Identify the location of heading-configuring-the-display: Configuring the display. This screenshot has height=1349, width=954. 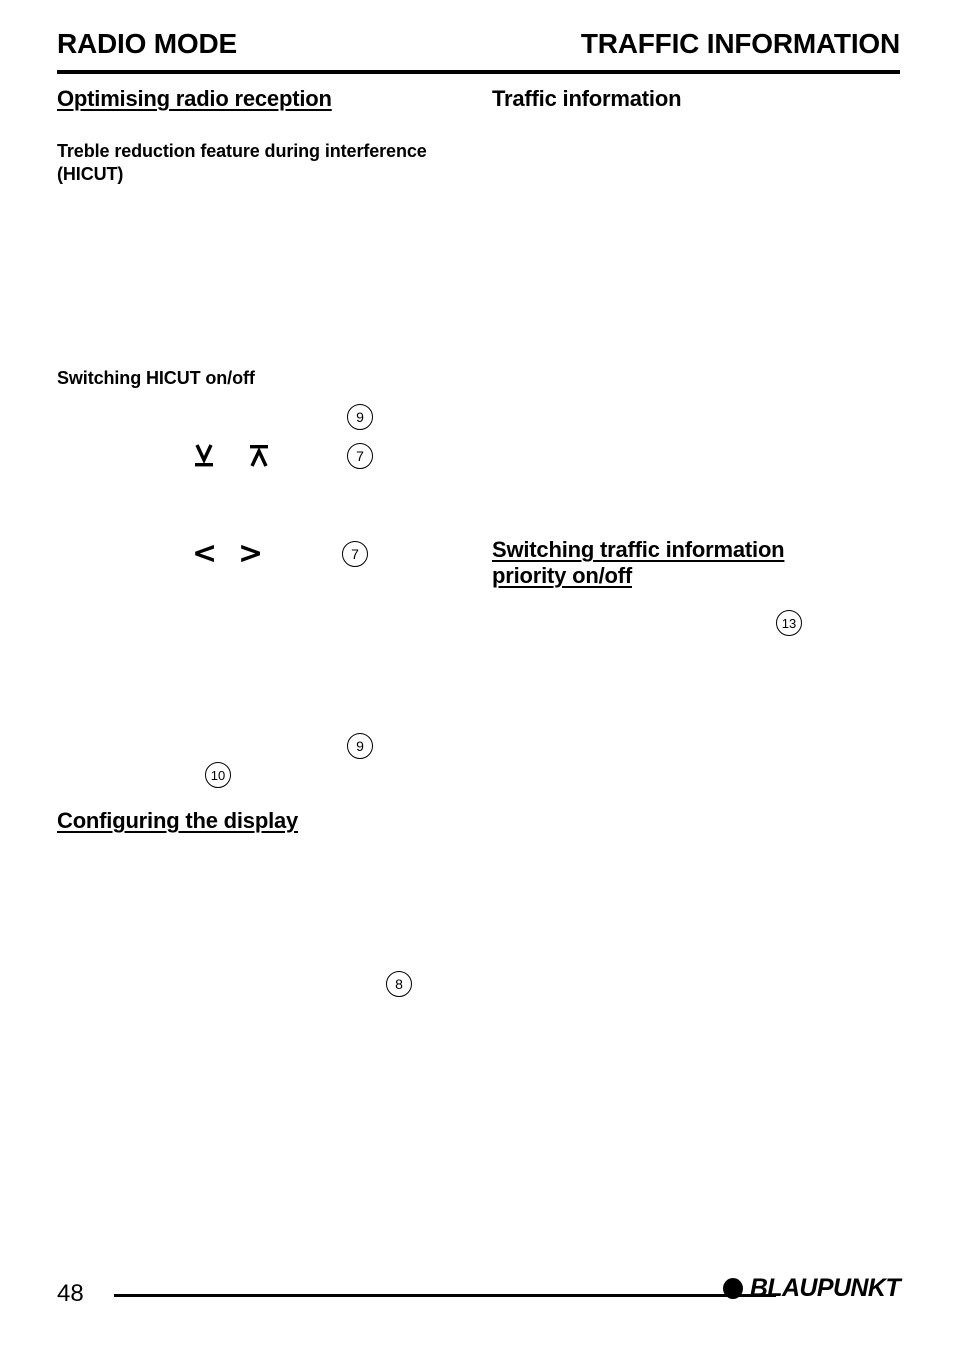
(177, 821).